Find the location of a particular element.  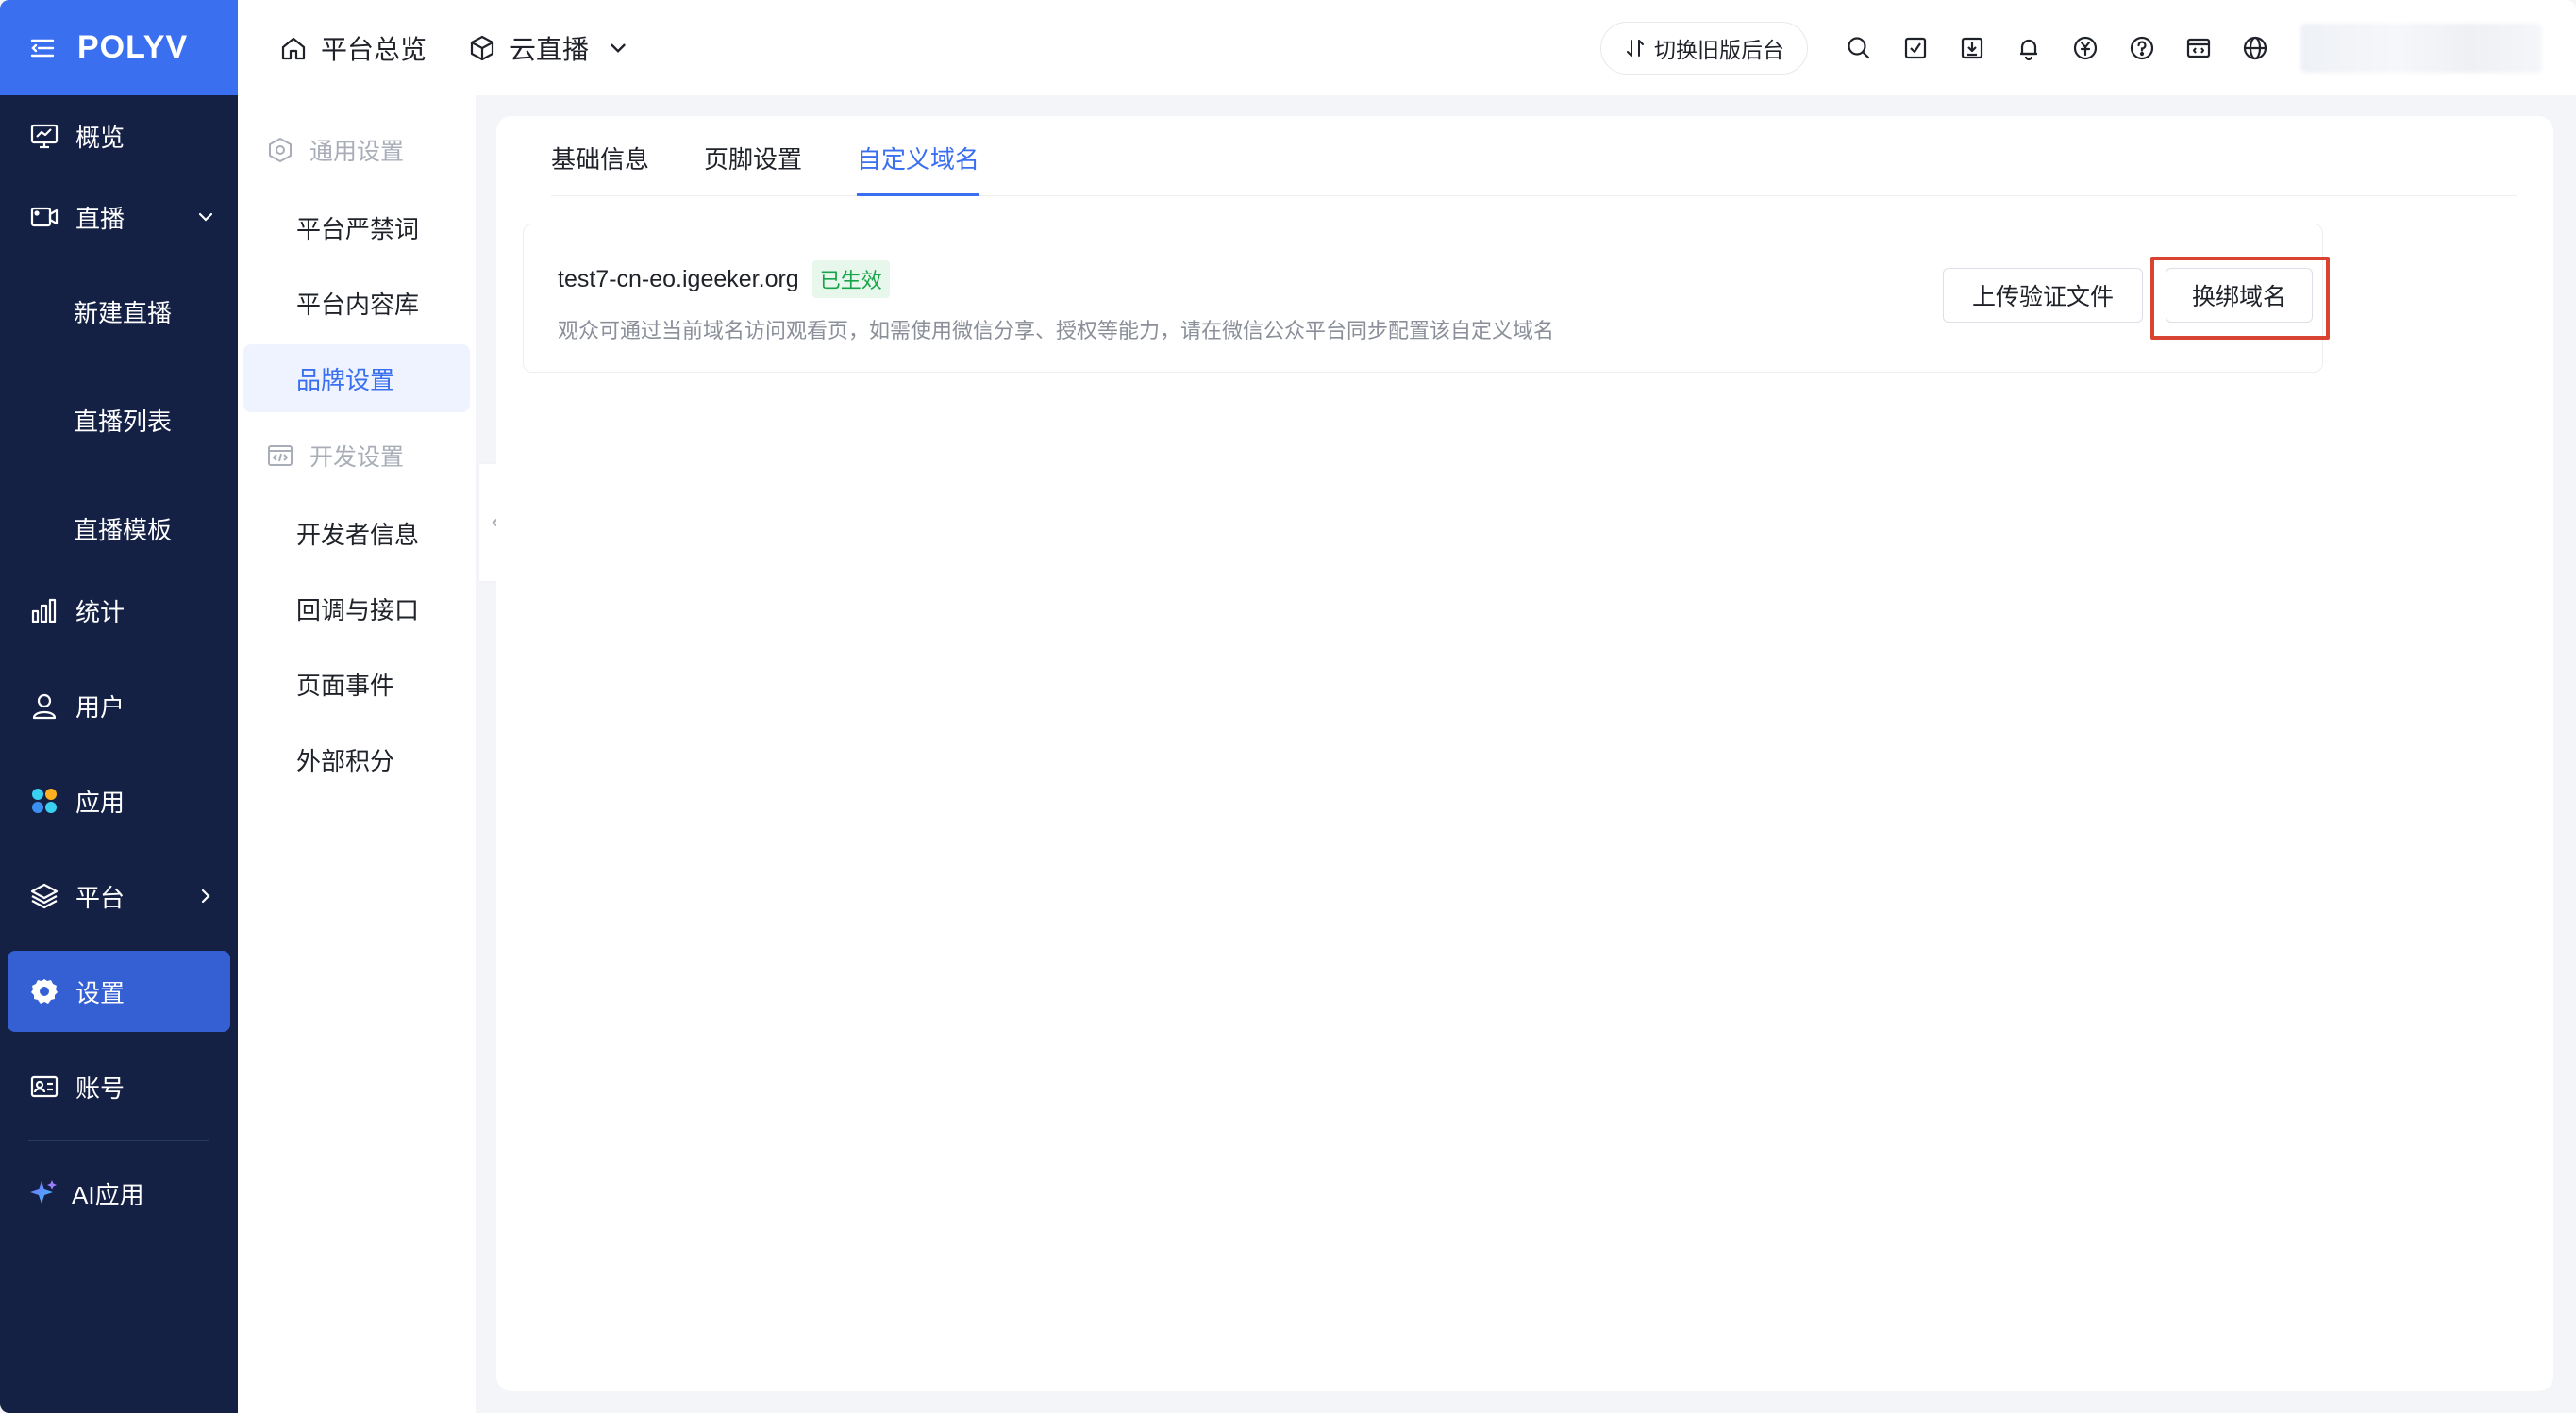

home-icon is located at coordinates (293, 48).